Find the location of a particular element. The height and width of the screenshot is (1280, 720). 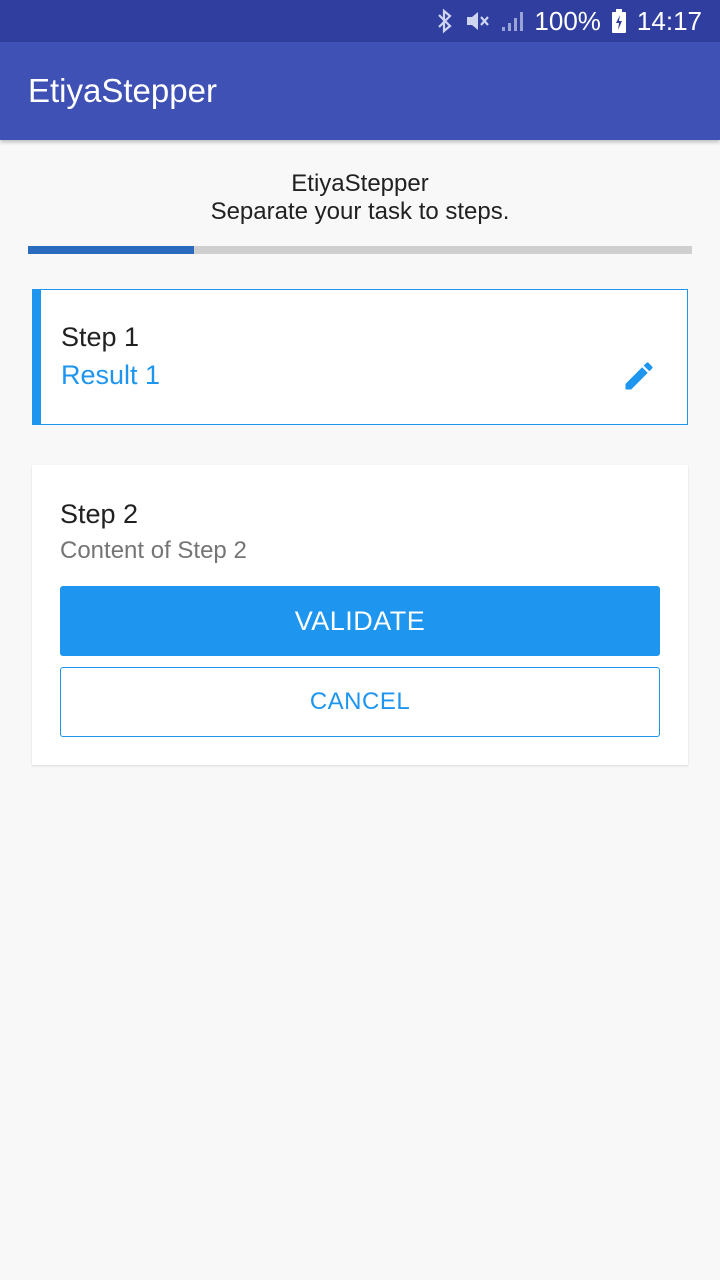

app-title: EtiyaStepper is located at coordinates (122, 90).